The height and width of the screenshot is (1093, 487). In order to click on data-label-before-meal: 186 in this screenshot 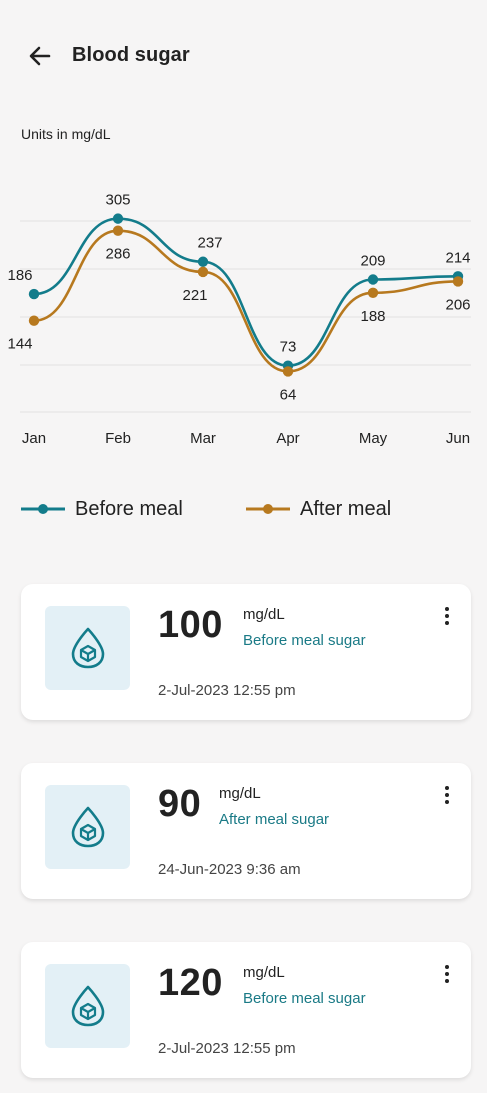, I will do `click(19, 275)`.